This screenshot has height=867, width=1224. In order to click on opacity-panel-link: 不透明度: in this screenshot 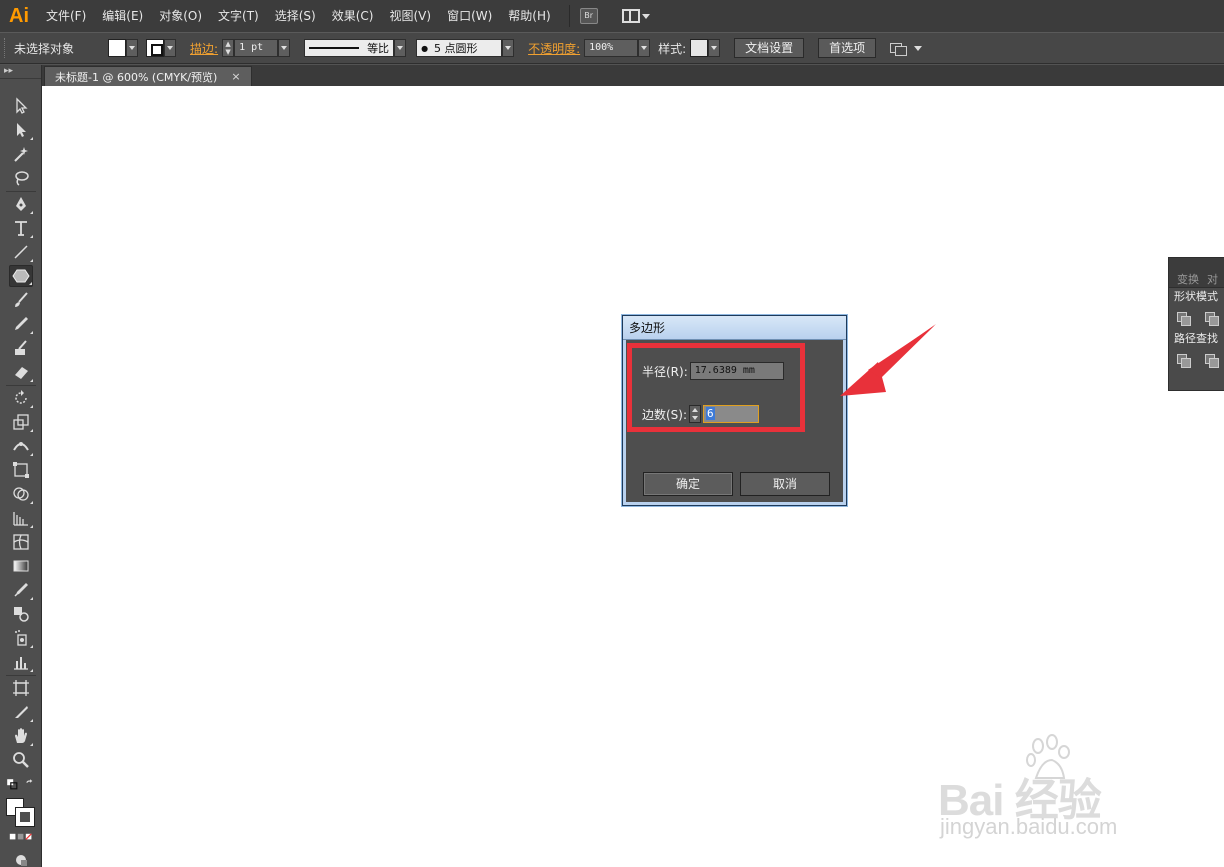, I will do `click(554, 48)`.